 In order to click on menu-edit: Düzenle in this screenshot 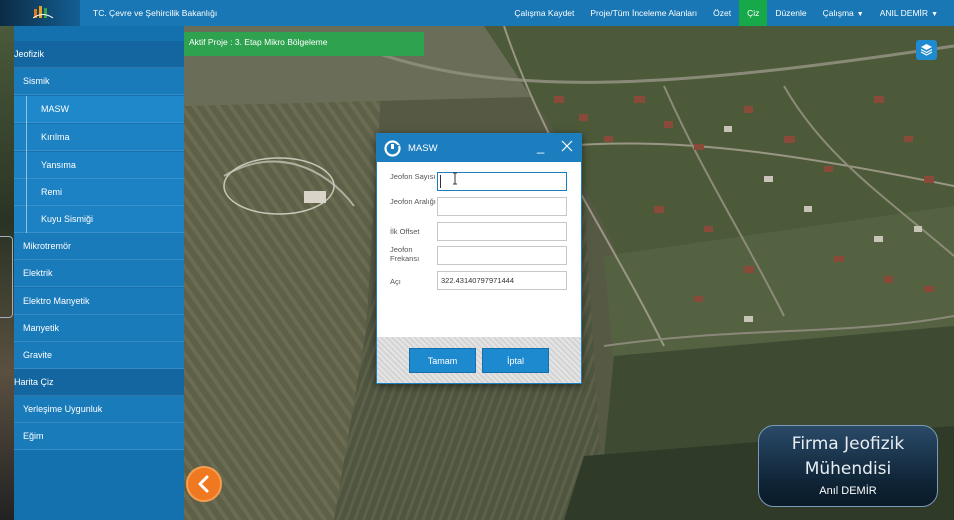, I will do `click(790, 13)`.